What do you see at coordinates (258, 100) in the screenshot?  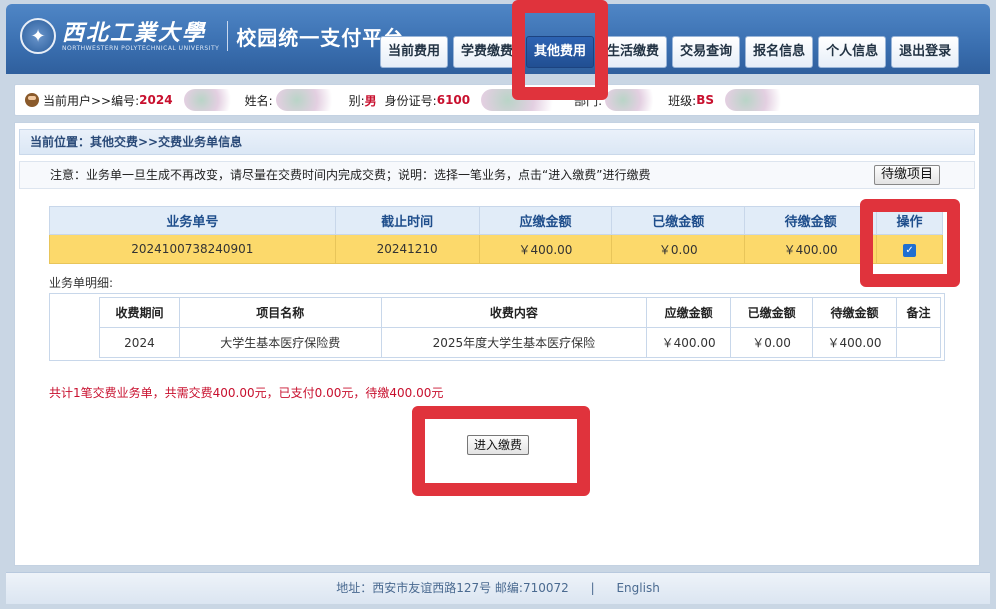 I see `user-name-label: 姓名:` at bounding box center [258, 100].